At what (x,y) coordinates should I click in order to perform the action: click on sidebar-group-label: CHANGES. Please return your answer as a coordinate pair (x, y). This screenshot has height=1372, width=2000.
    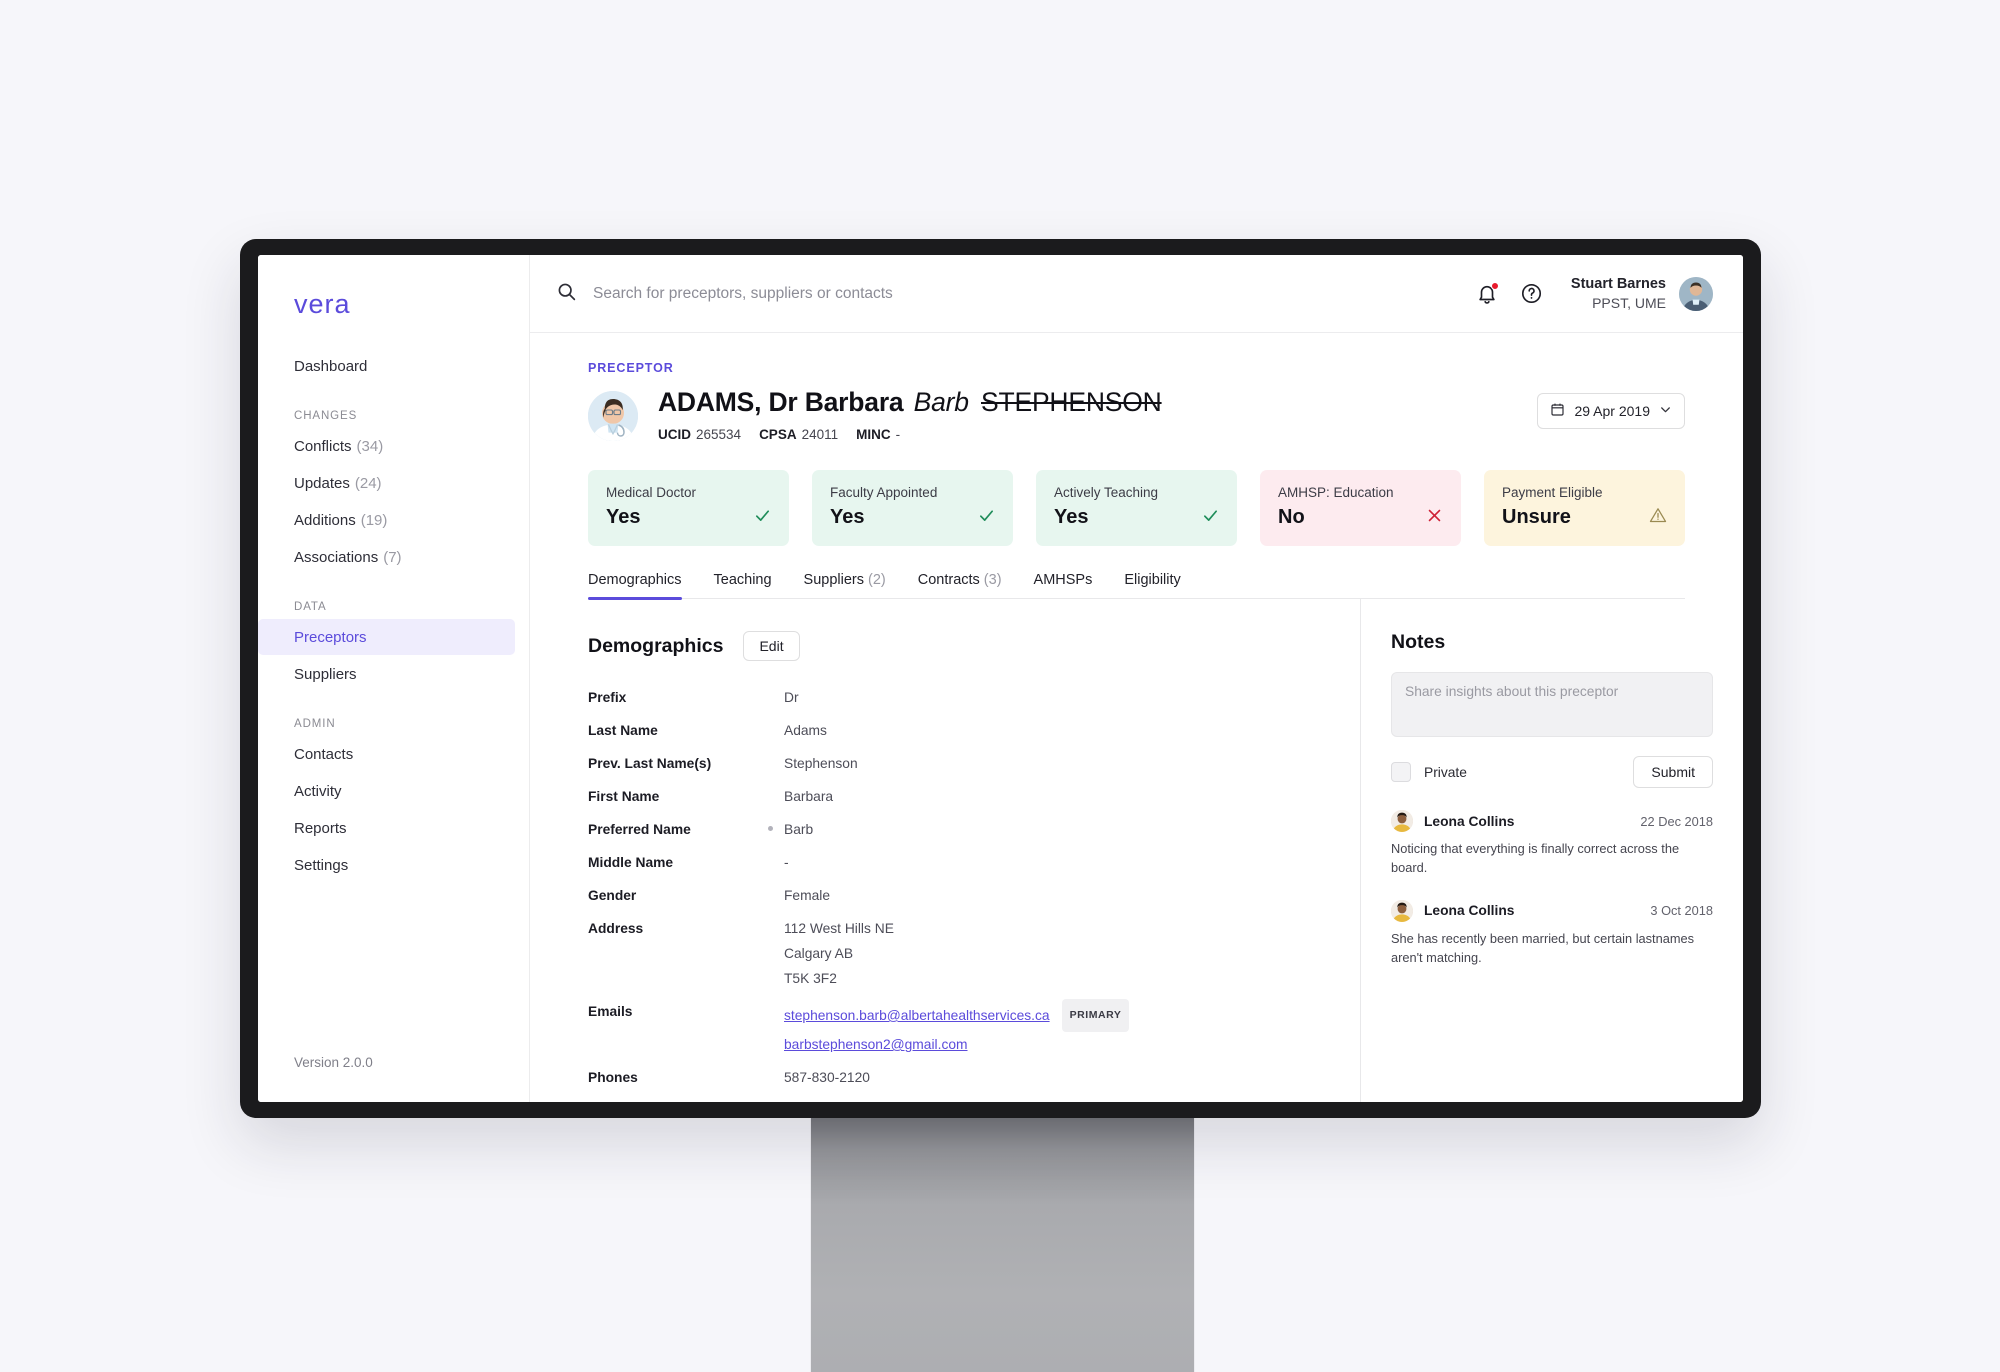
    Looking at the image, I should click on (326, 416).